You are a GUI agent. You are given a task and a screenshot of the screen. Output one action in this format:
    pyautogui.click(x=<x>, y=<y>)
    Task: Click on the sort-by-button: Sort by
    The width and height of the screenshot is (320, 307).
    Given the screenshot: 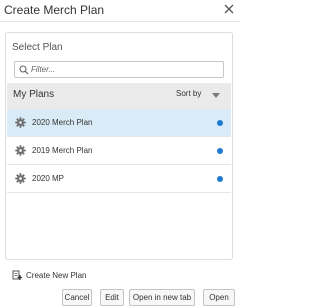 What is the action you would take?
    pyautogui.click(x=188, y=93)
    